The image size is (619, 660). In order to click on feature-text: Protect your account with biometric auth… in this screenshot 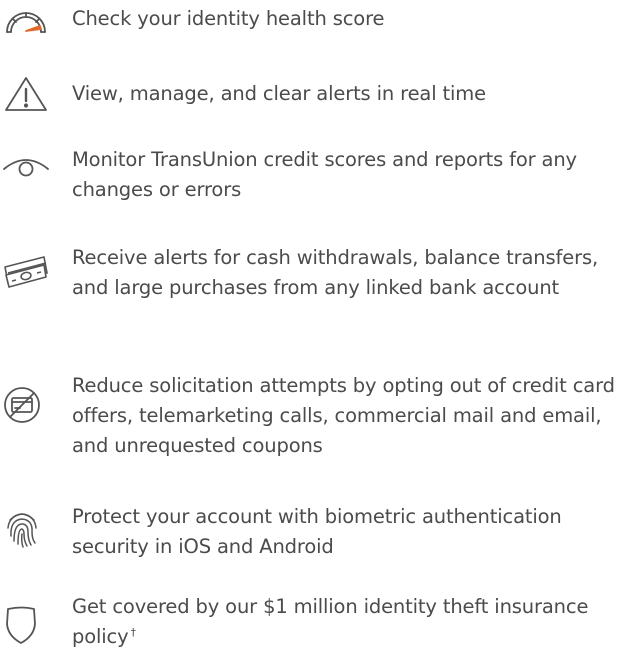, I will do `click(317, 531)`.